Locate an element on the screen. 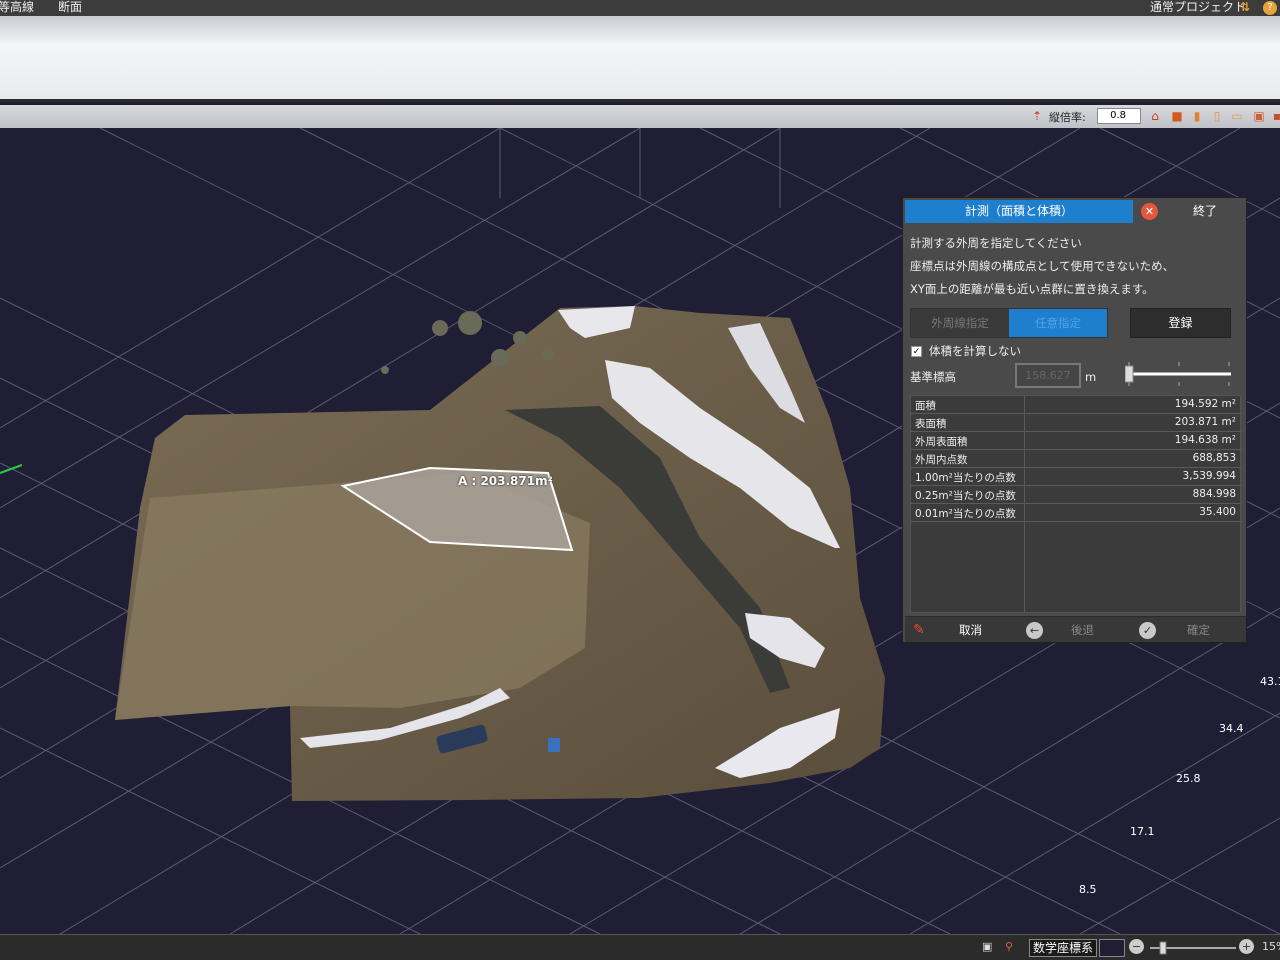 The height and width of the screenshot is (960, 1280). vertical-scale-input: 0.8 is located at coordinates (1119, 116).